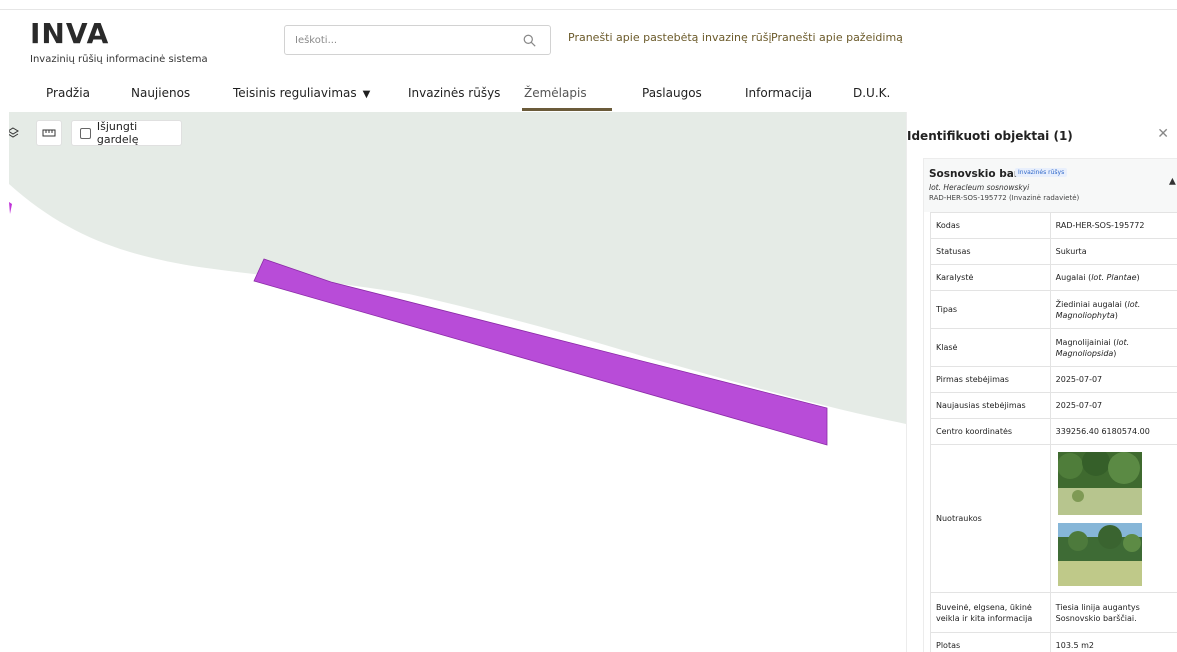 This screenshot has width=1177, height=652. What do you see at coordinates (555, 93) in the screenshot?
I see `nav-item-map: Žemėlapis` at bounding box center [555, 93].